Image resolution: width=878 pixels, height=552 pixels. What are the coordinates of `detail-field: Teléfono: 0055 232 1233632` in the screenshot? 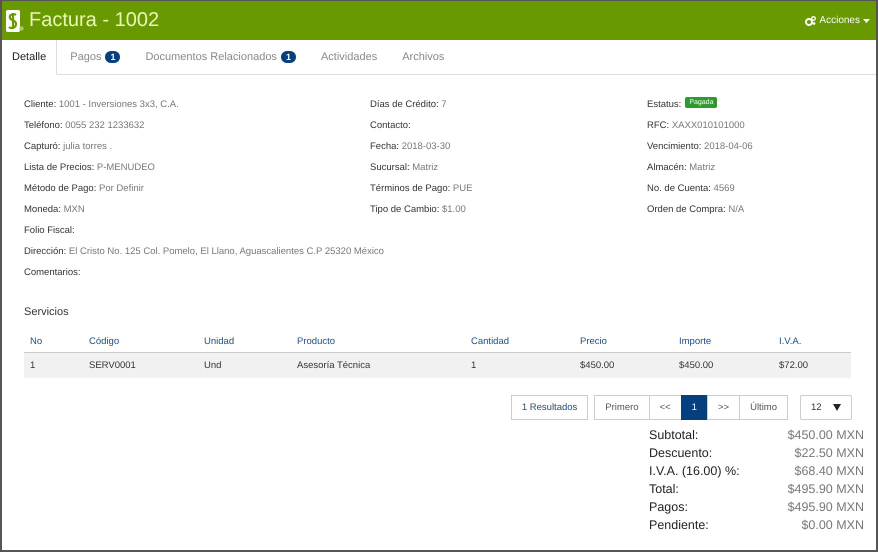 It's located at (84, 125).